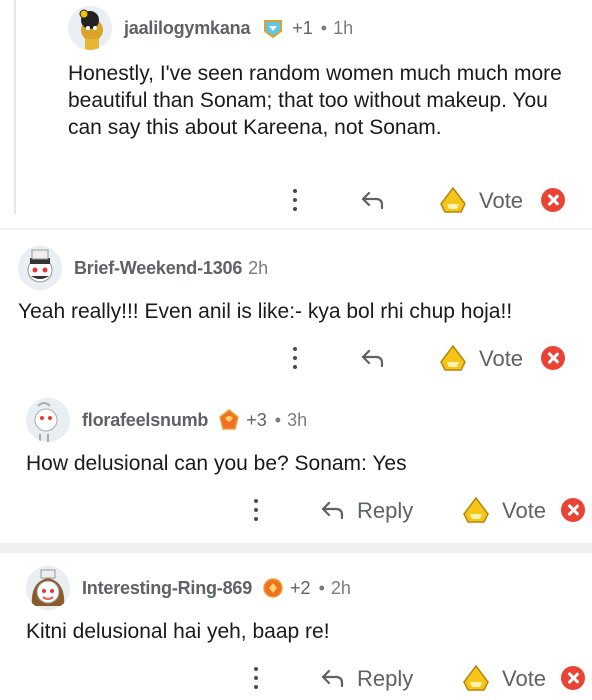 The width and height of the screenshot is (592, 700). I want to click on award-count: +2, so click(300, 587).